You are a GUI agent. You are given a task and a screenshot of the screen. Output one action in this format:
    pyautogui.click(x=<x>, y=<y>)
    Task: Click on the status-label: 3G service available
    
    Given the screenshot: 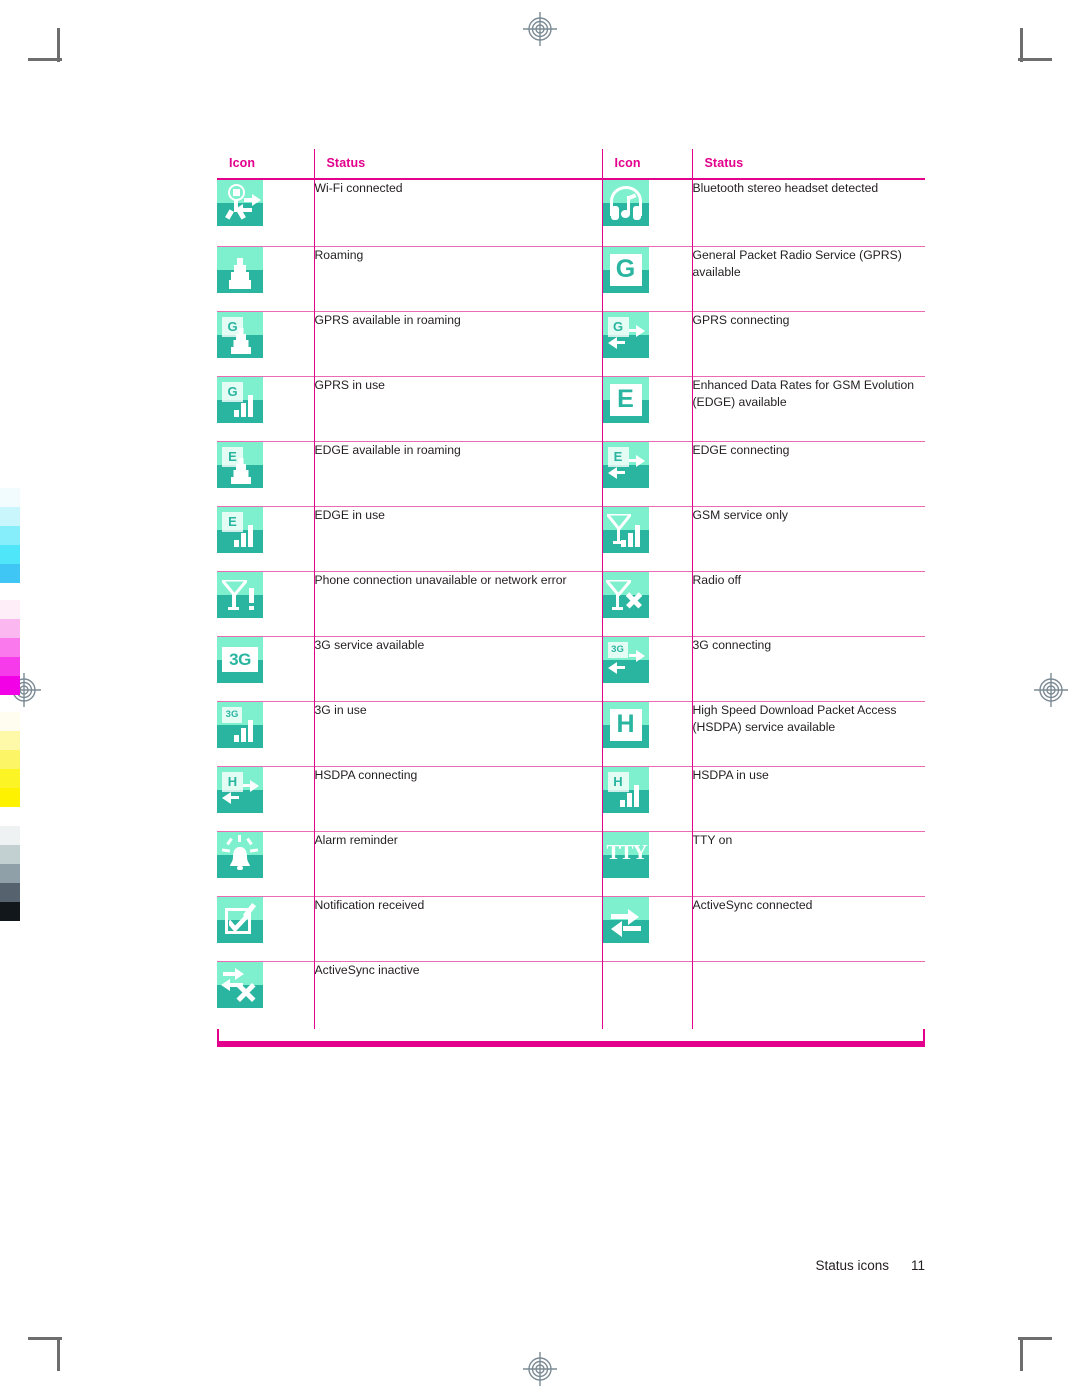 What is the action you would take?
    pyautogui.click(x=369, y=644)
    